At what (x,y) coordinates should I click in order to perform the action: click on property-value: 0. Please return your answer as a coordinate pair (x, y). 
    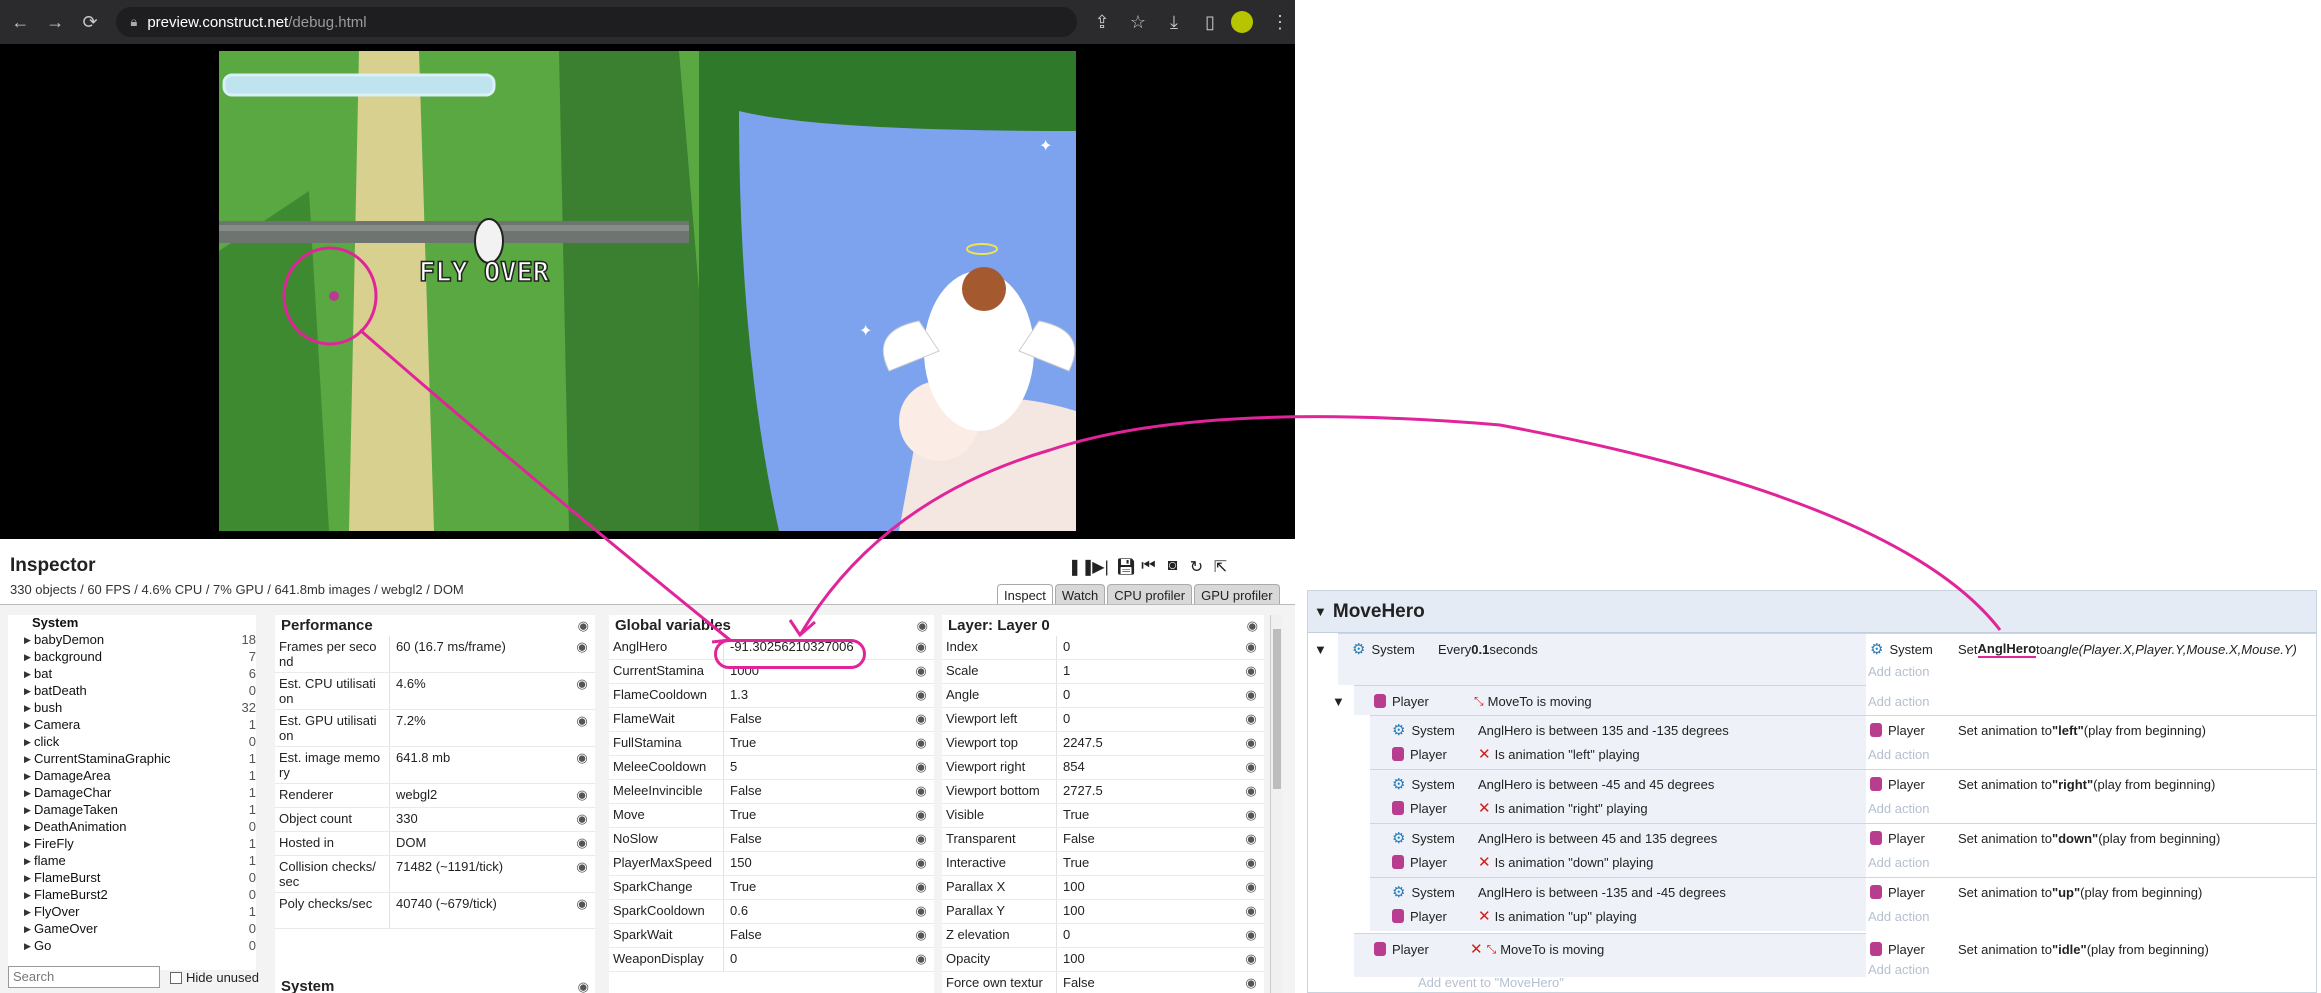
    Looking at the image, I should click on (1147, 695).